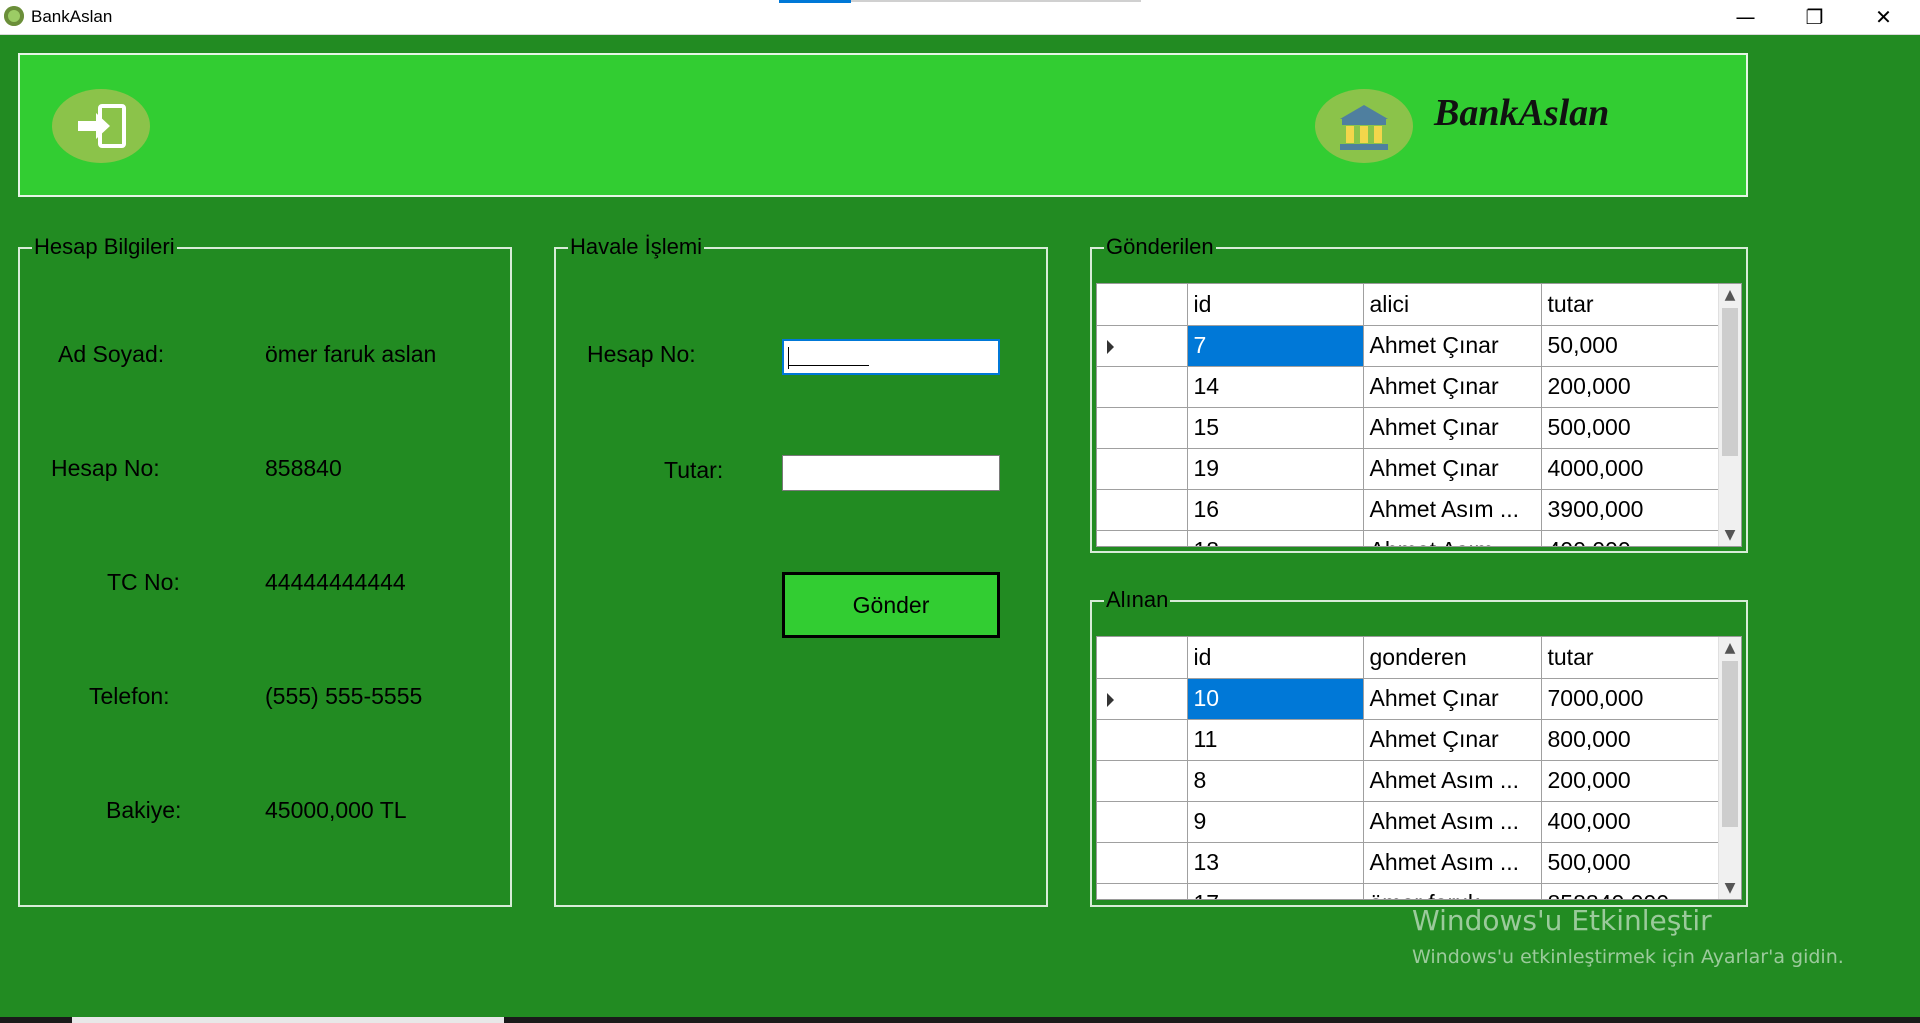 The image size is (1920, 1023). What do you see at coordinates (1630, 890) in the screenshot?
I see `cell: 858840,000` at bounding box center [1630, 890].